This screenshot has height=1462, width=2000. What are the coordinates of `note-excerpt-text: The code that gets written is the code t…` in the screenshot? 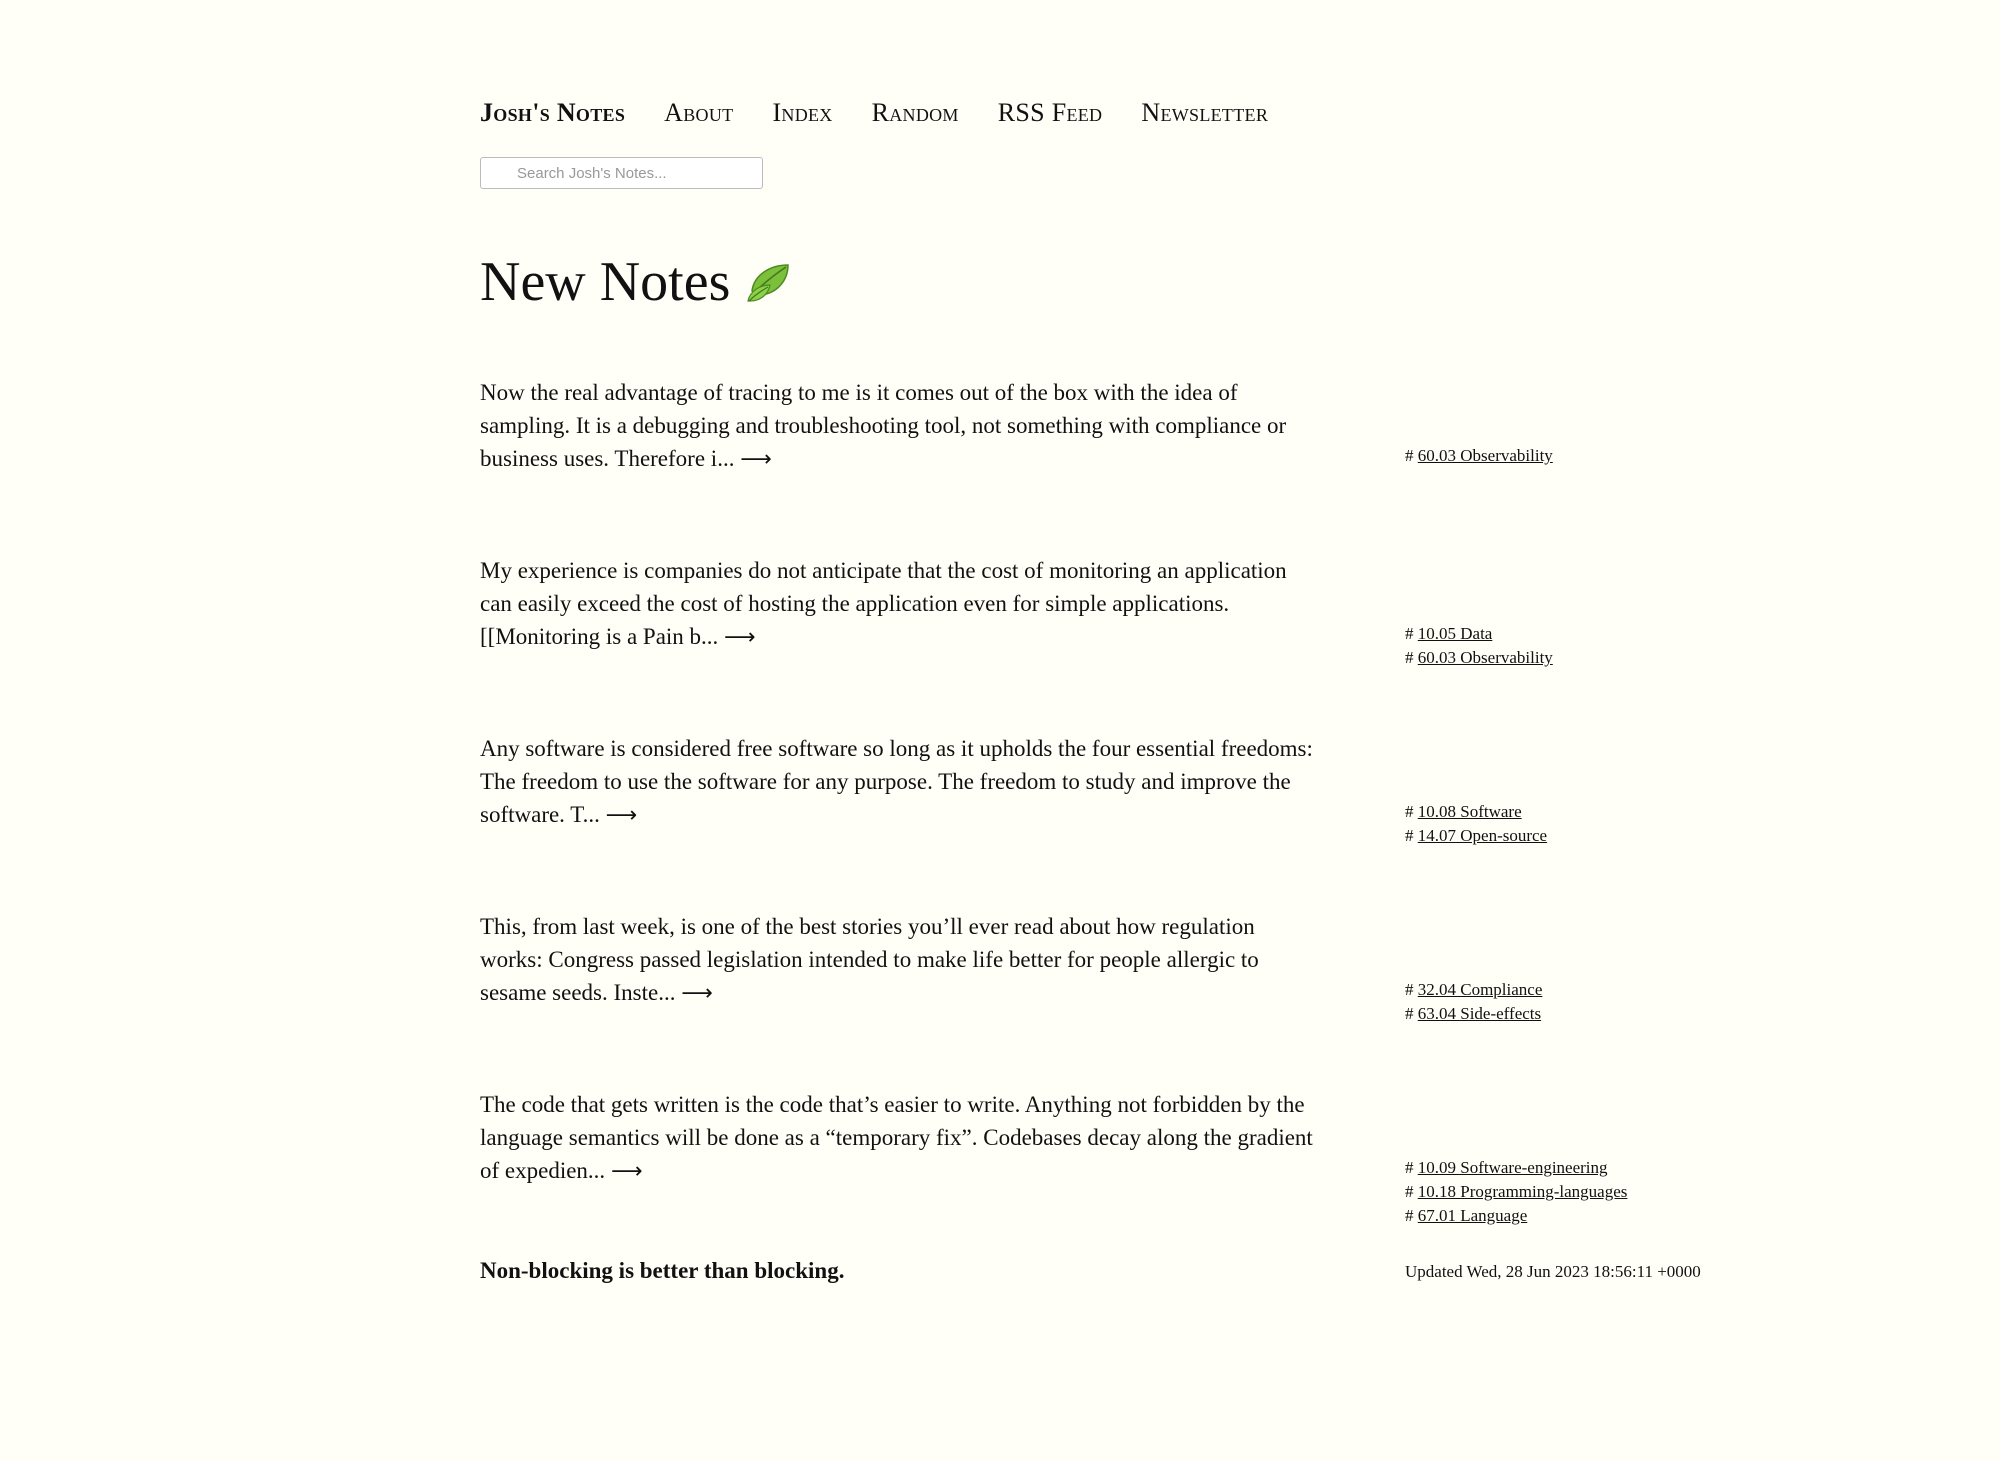 It's located at (896, 1137).